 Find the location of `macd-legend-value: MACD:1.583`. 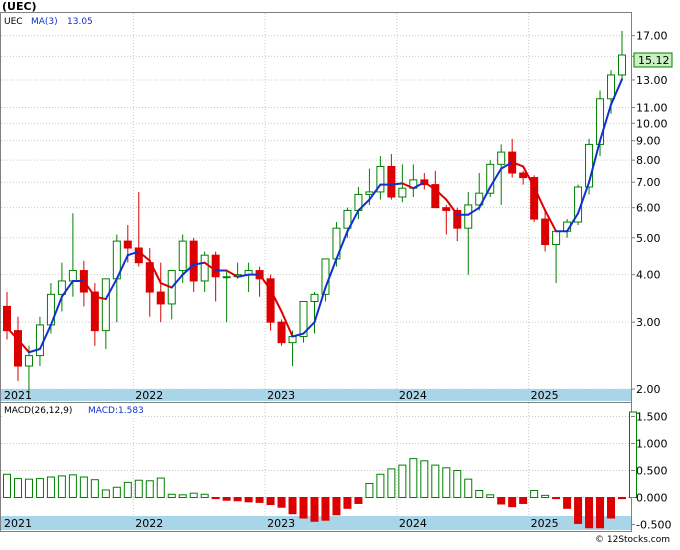

macd-legend-value: MACD:1.583 is located at coordinates (116, 411).